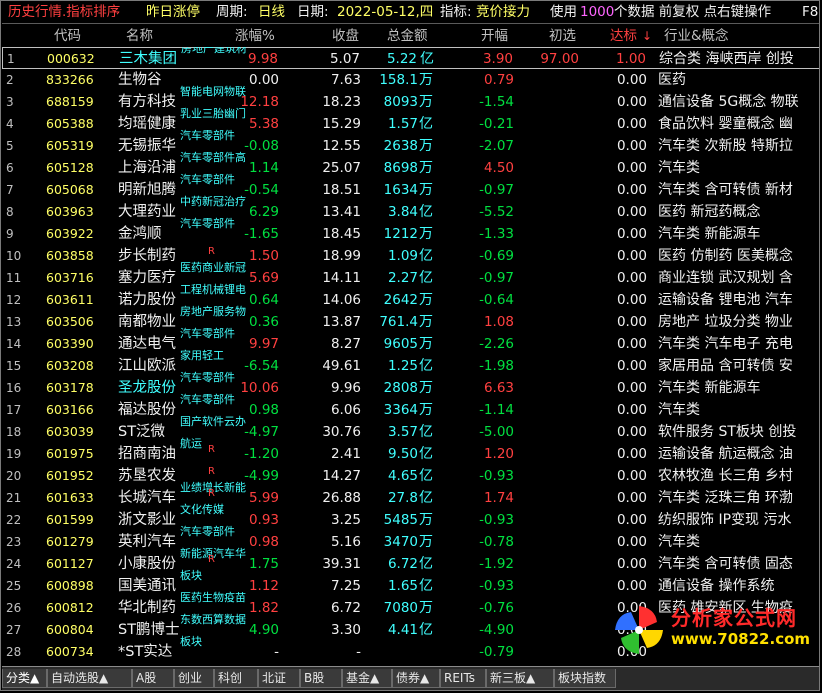  Describe the element at coordinates (496, 652) in the screenshot. I see `open-pct: -0.79` at that location.